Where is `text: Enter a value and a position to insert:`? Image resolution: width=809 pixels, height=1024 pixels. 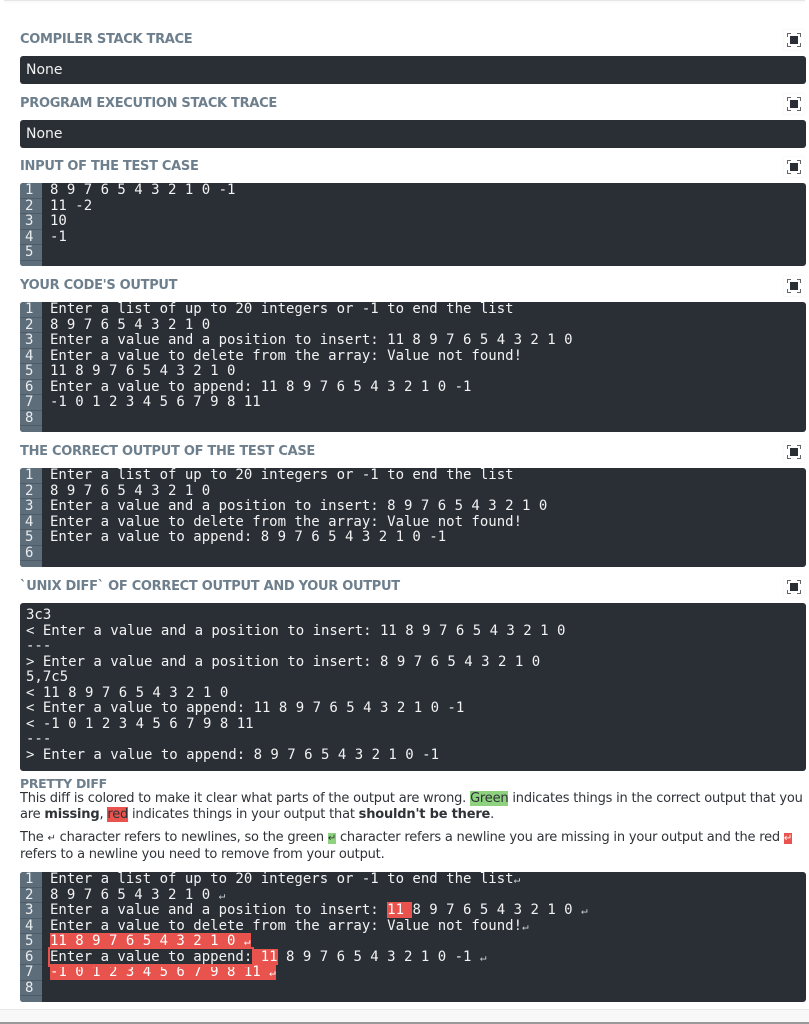
text: Enter a value and a position to insert: is located at coordinates (219, 910).